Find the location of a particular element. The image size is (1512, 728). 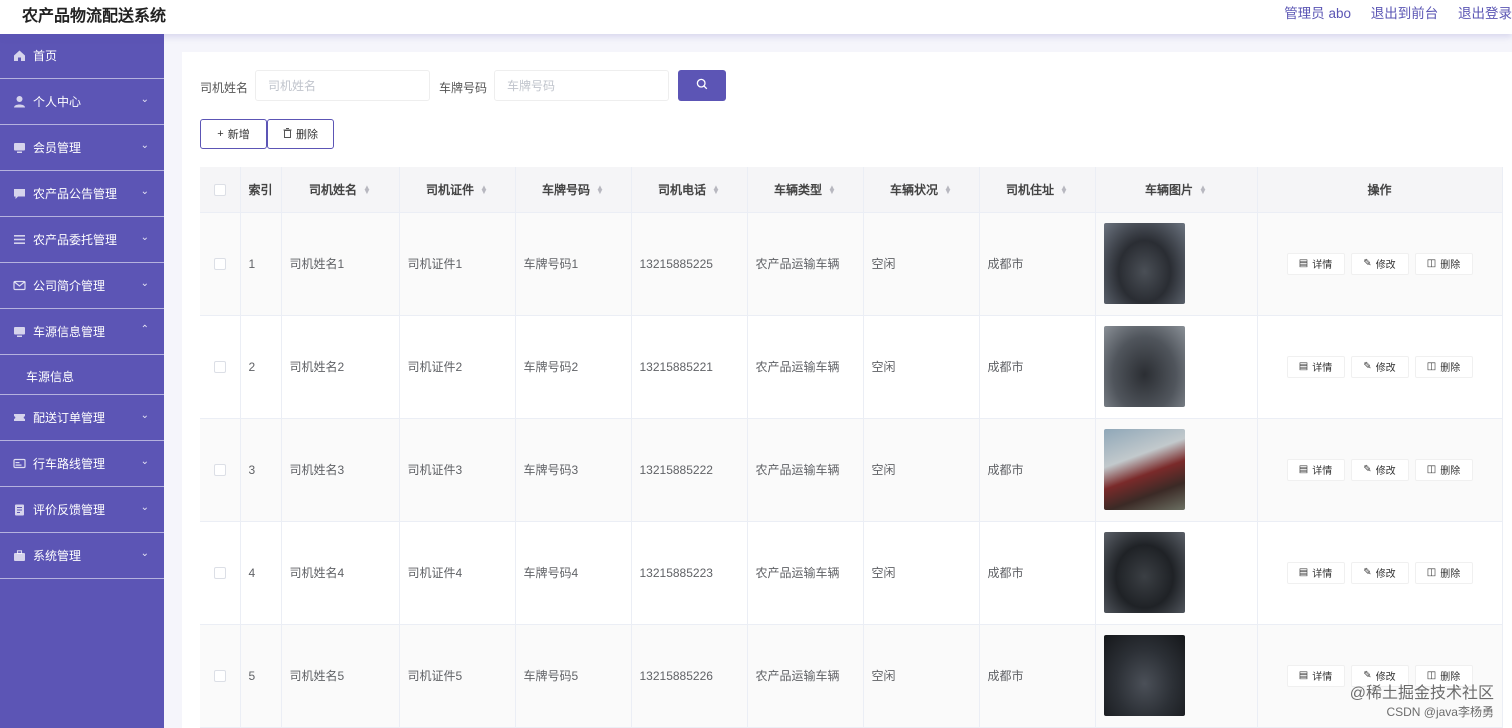

sidebar-item-label: 系统管理 is located at coordinates (57, 556).